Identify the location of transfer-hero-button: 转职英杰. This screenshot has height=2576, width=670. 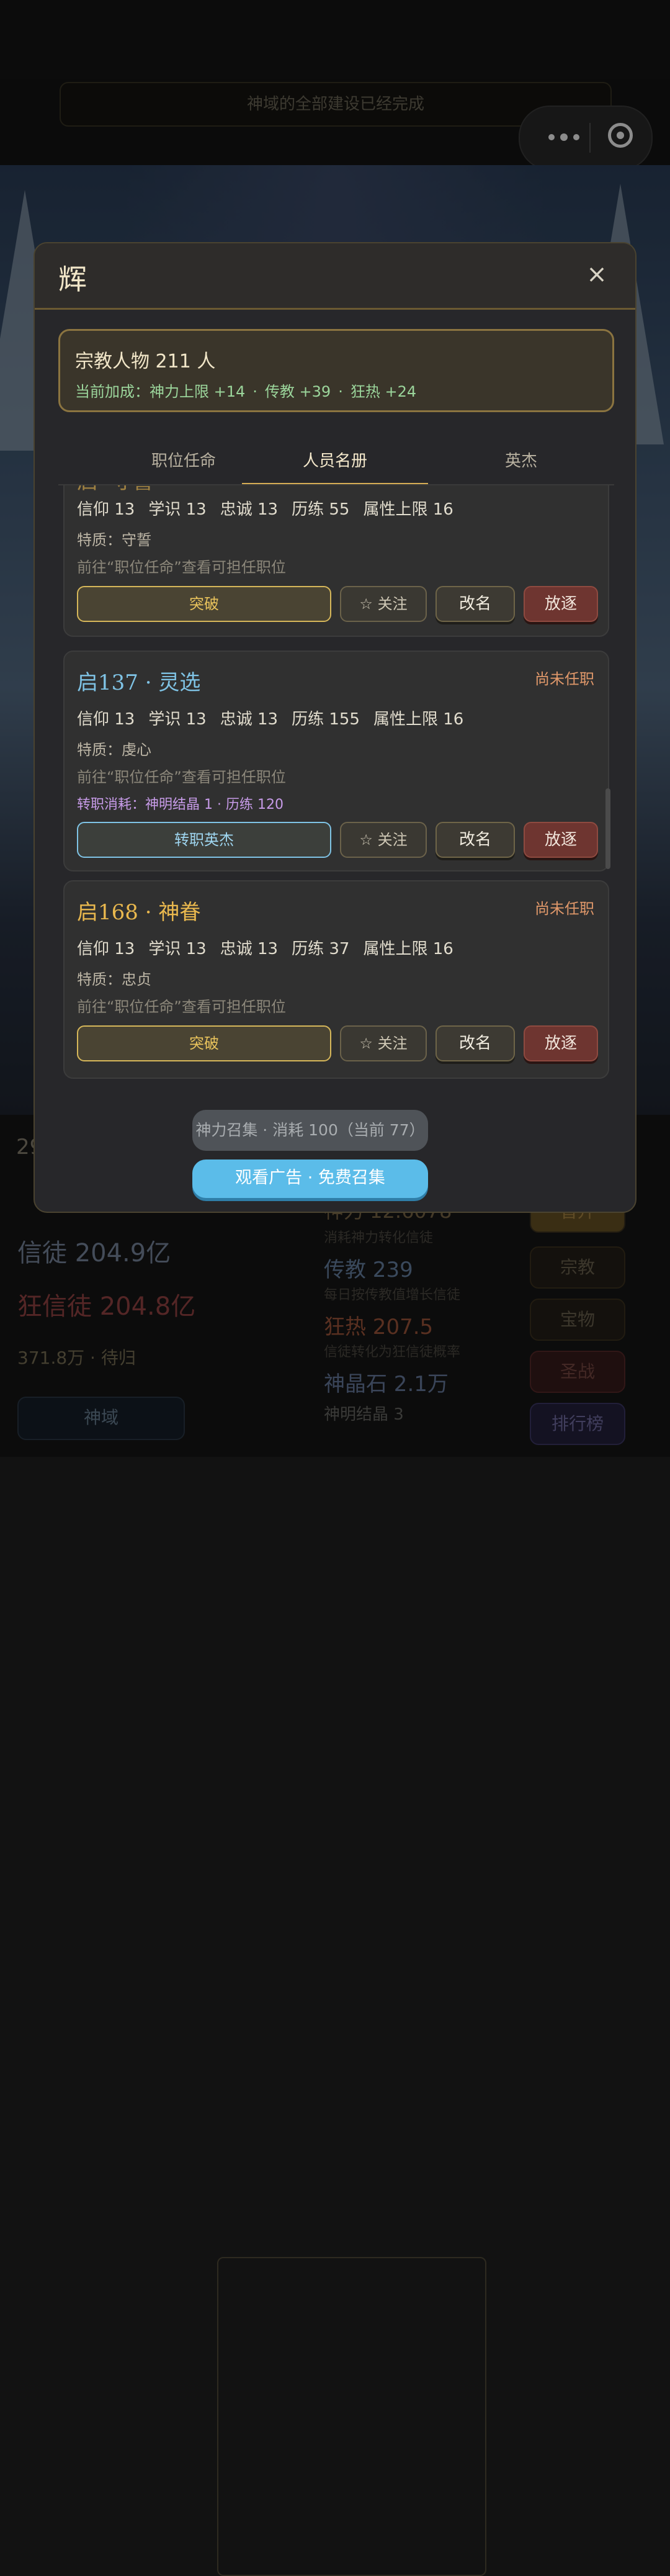
(204, 840).